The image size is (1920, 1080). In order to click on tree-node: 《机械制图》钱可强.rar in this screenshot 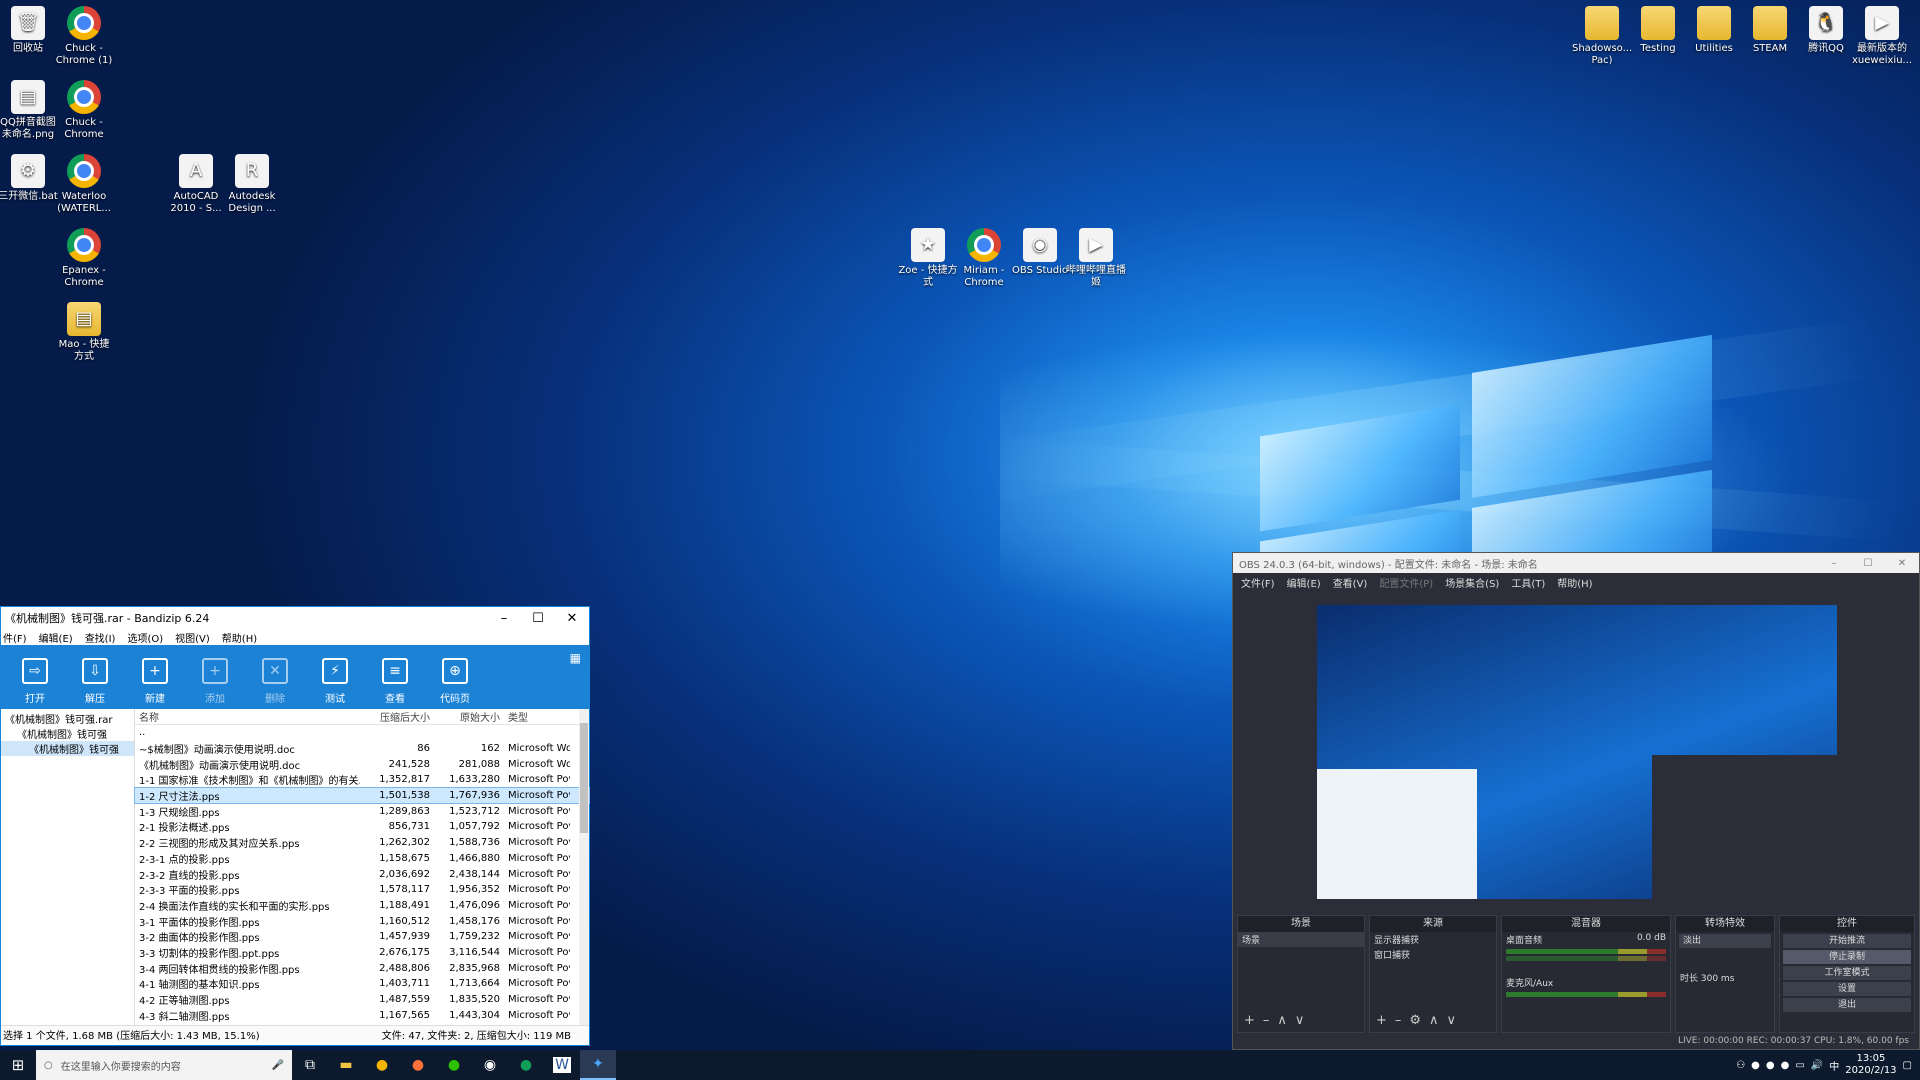, I will do `click(67, 718)`.